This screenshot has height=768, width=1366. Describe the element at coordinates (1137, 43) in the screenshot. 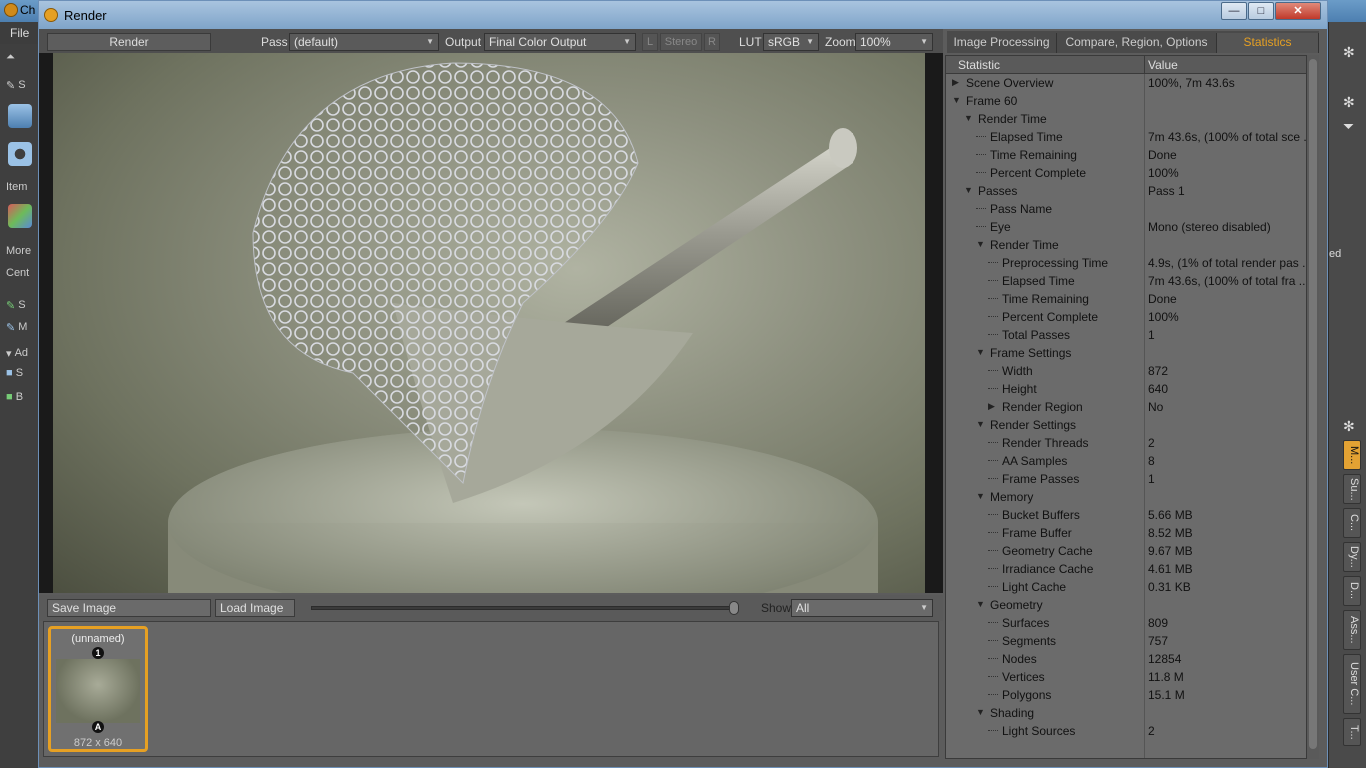

I see `tab-compare-region-options: Compare, Region, Options` at that location.